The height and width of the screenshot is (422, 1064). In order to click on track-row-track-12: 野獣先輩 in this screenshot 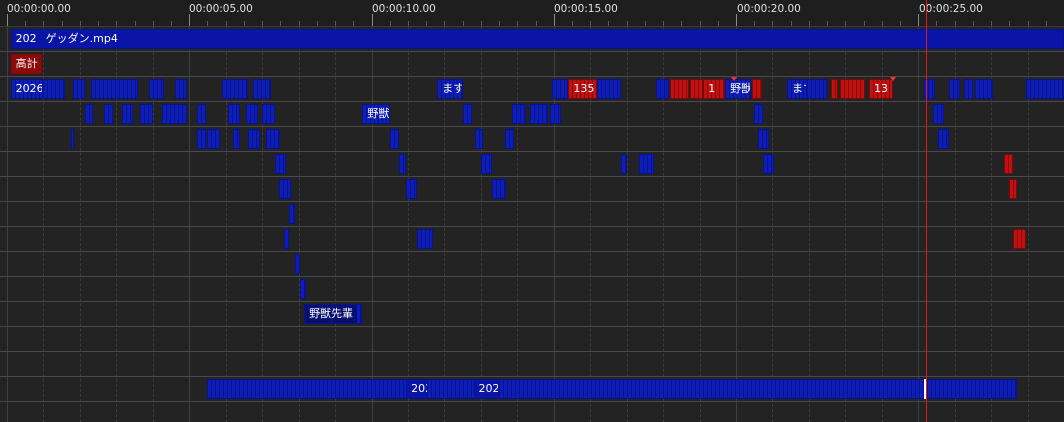, I will do `click(532, 314)`.